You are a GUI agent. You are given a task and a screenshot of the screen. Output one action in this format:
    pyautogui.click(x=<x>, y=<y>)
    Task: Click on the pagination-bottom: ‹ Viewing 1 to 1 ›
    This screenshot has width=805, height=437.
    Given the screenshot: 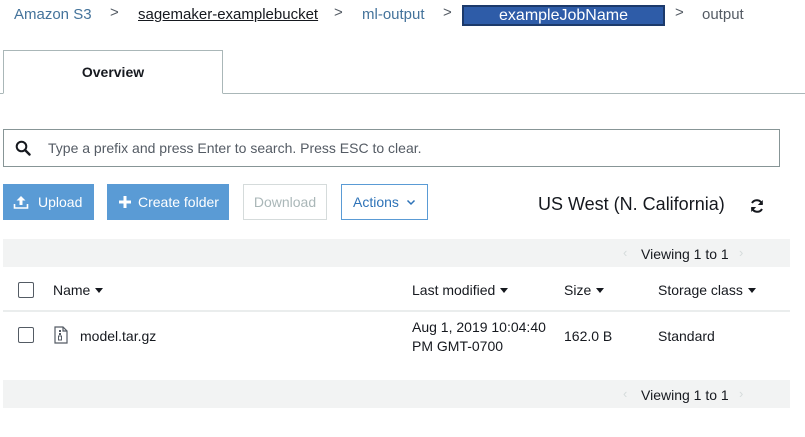 What is the action you would take?
    pyautogui.click(x=396, y=394)
    